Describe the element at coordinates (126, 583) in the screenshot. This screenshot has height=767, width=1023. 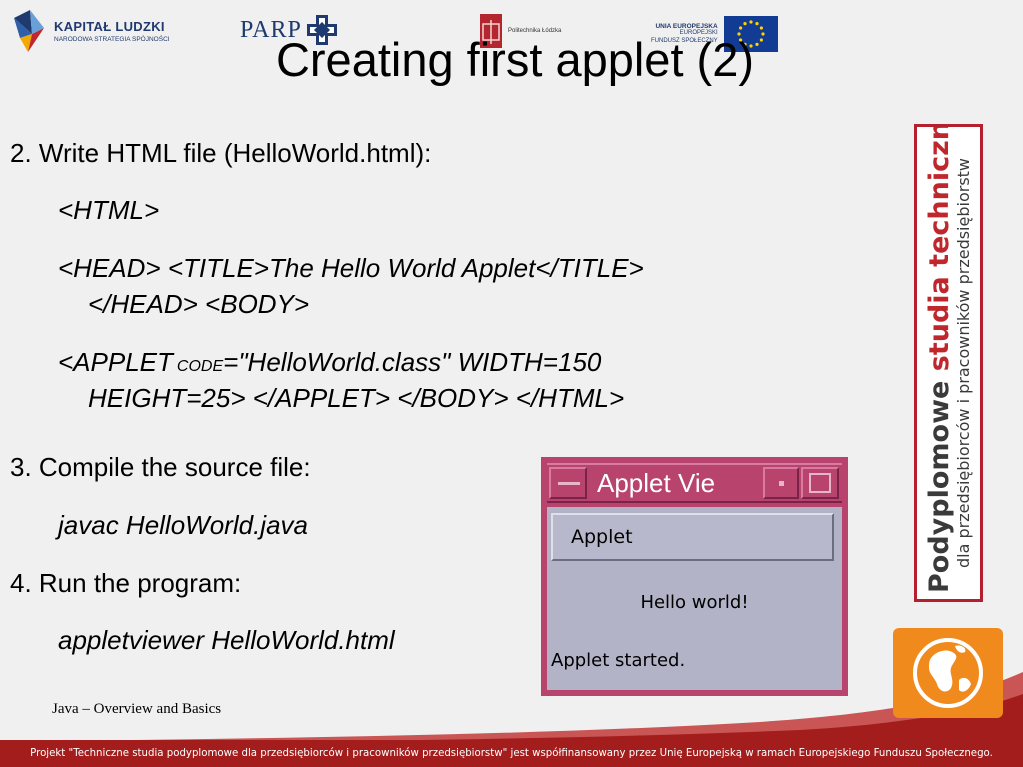
I see `step-4-text: 4. Run the program:` at that location.